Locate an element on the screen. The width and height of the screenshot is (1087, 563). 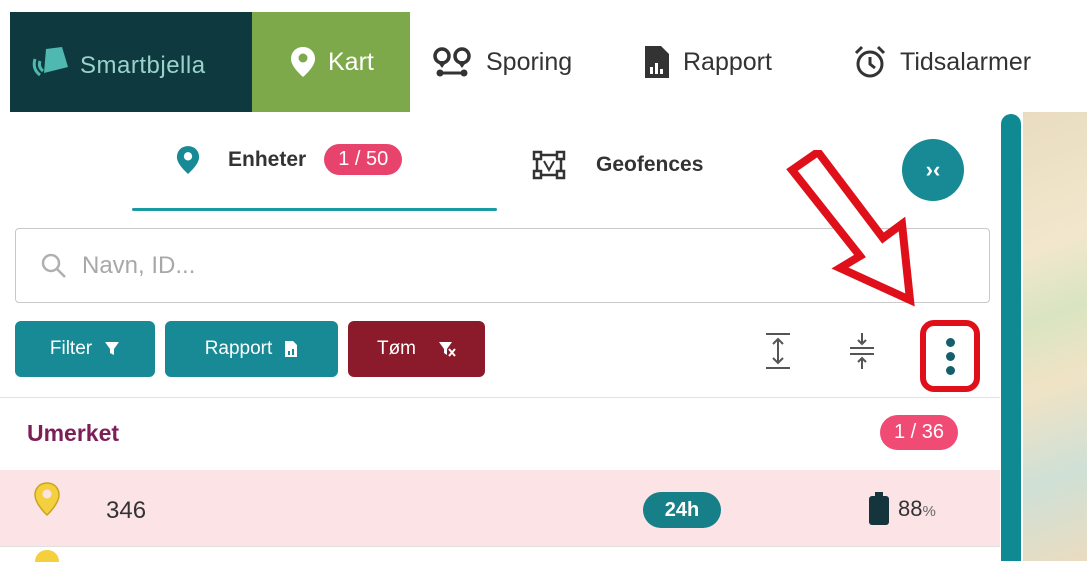
nav-item-sporing: Sporing is located at coordinates (502, 62).